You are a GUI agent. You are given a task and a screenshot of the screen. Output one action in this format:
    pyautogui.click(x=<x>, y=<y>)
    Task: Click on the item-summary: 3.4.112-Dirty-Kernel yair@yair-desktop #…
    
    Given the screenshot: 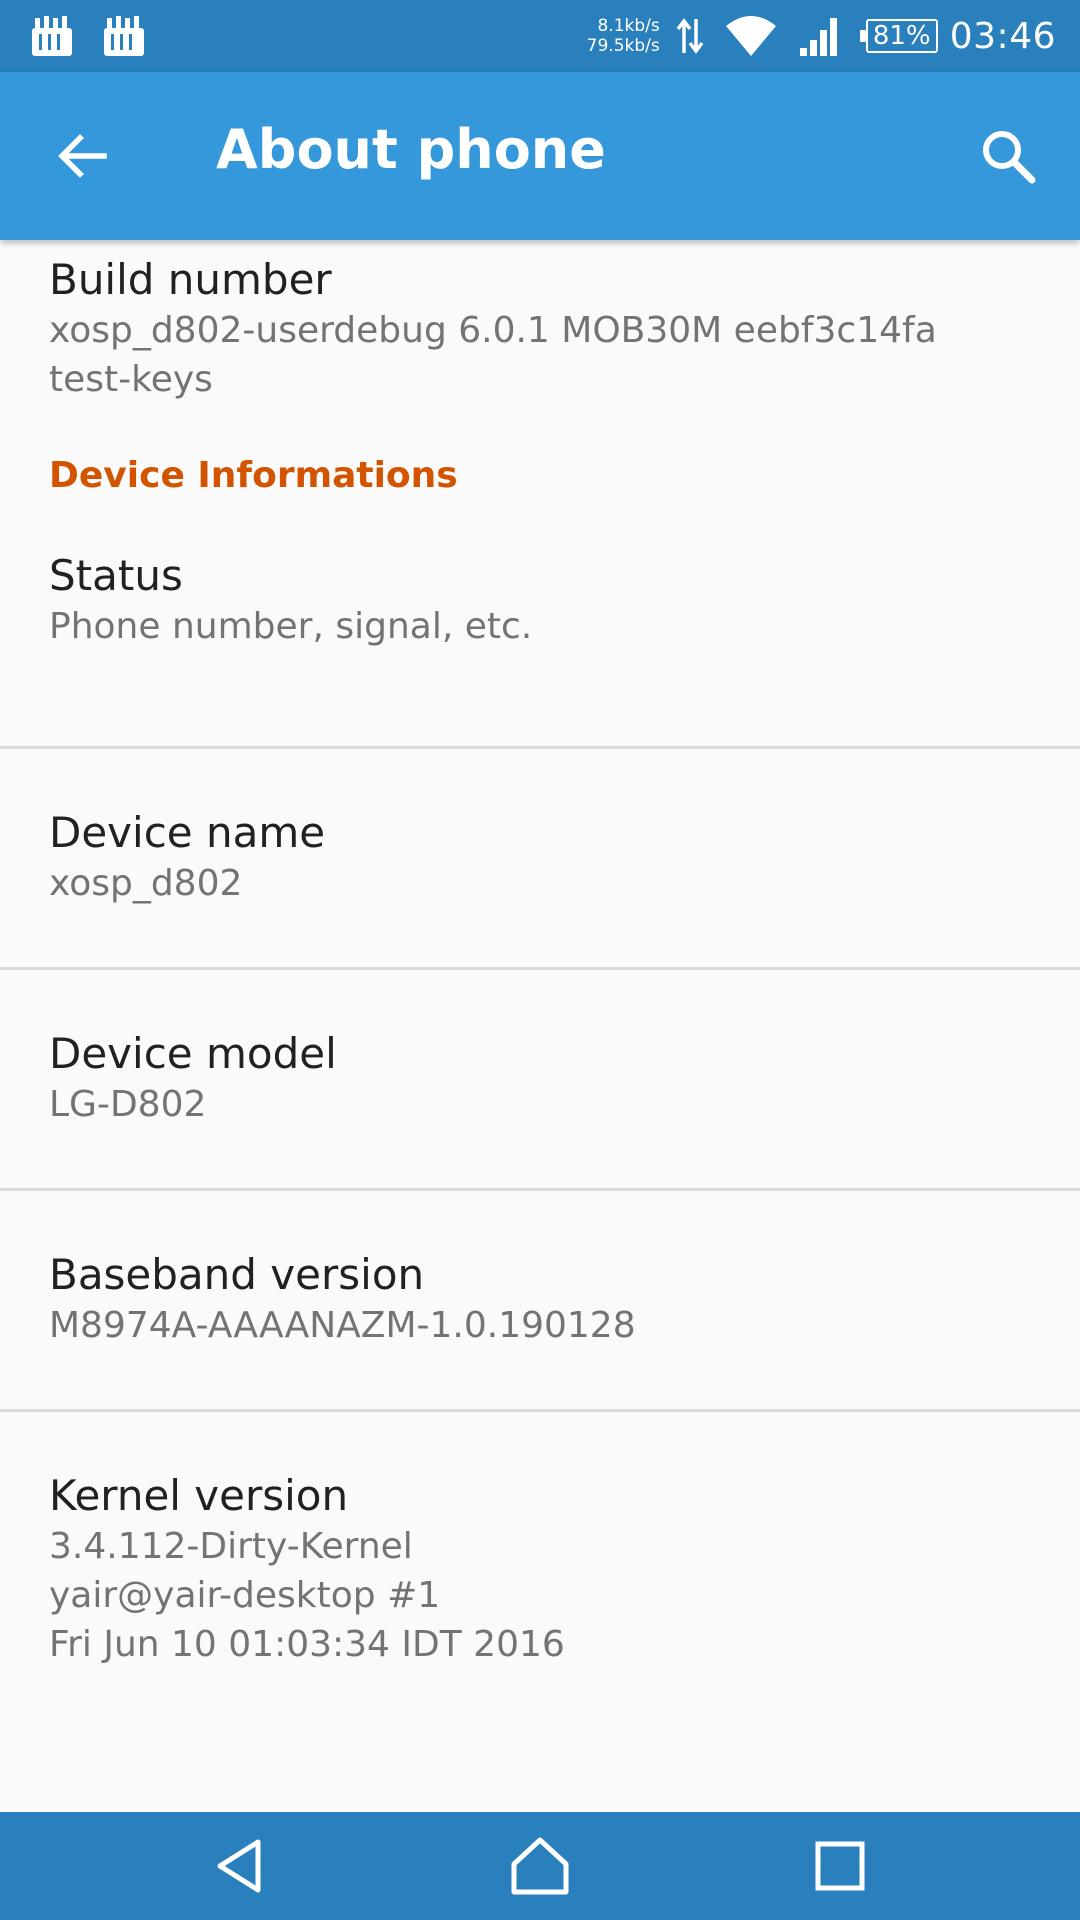 What is the action you would take?
    pyautogui.click(x=307, y=1595)
    